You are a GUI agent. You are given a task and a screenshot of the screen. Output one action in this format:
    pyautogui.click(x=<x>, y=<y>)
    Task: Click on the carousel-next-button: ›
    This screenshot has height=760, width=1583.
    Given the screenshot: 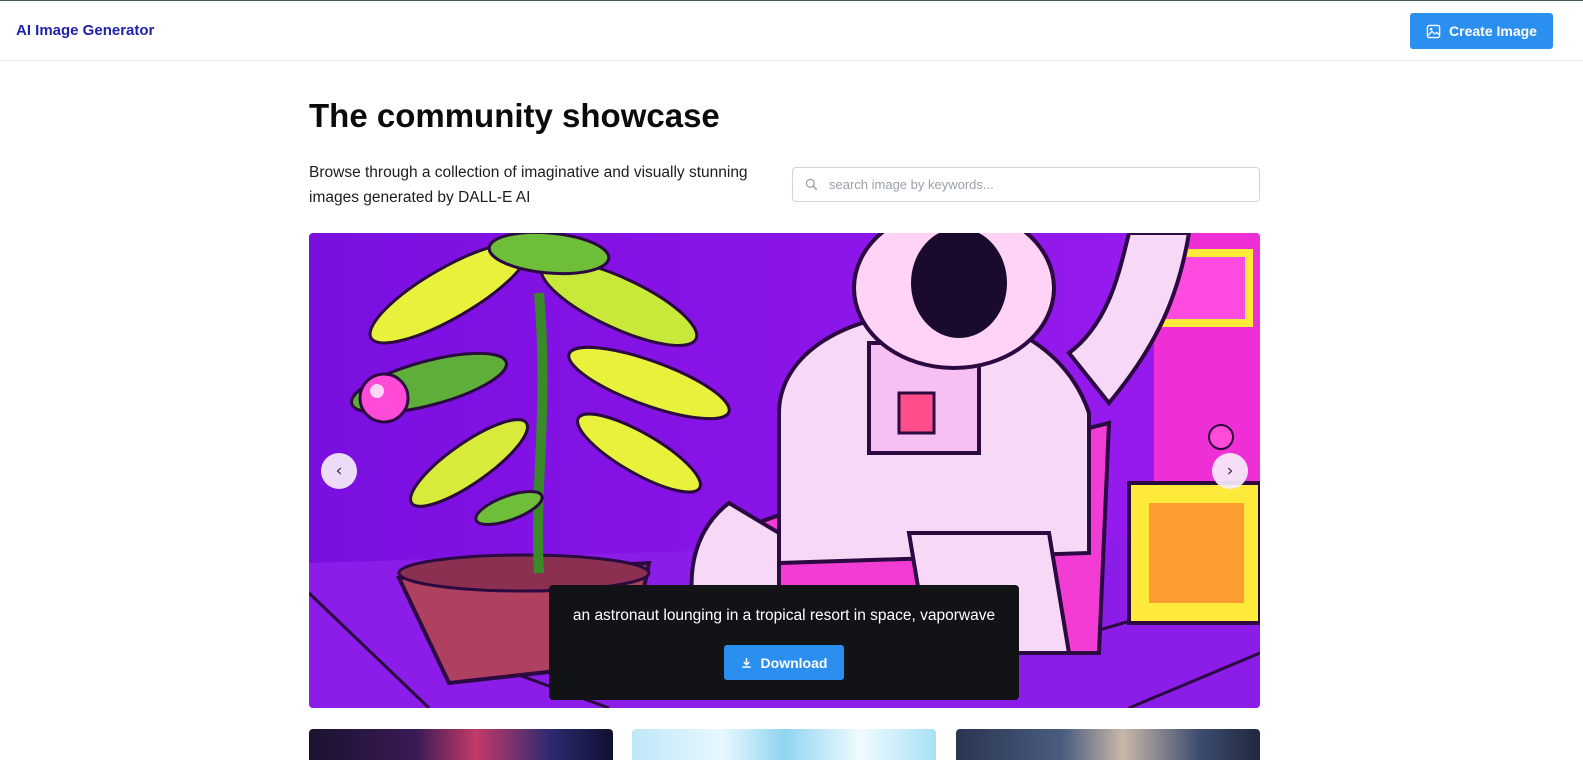 What is the action you would take?
    pyautogui.click(x=1230, y=471)
    